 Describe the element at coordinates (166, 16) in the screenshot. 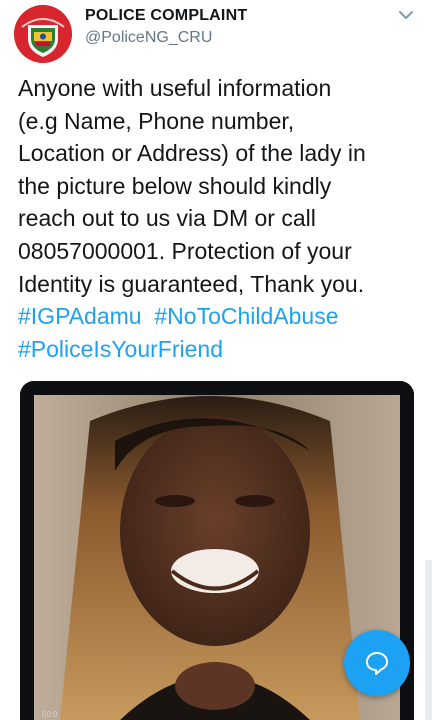

I see `author-name: POLICE COMPLAINT` at that location.